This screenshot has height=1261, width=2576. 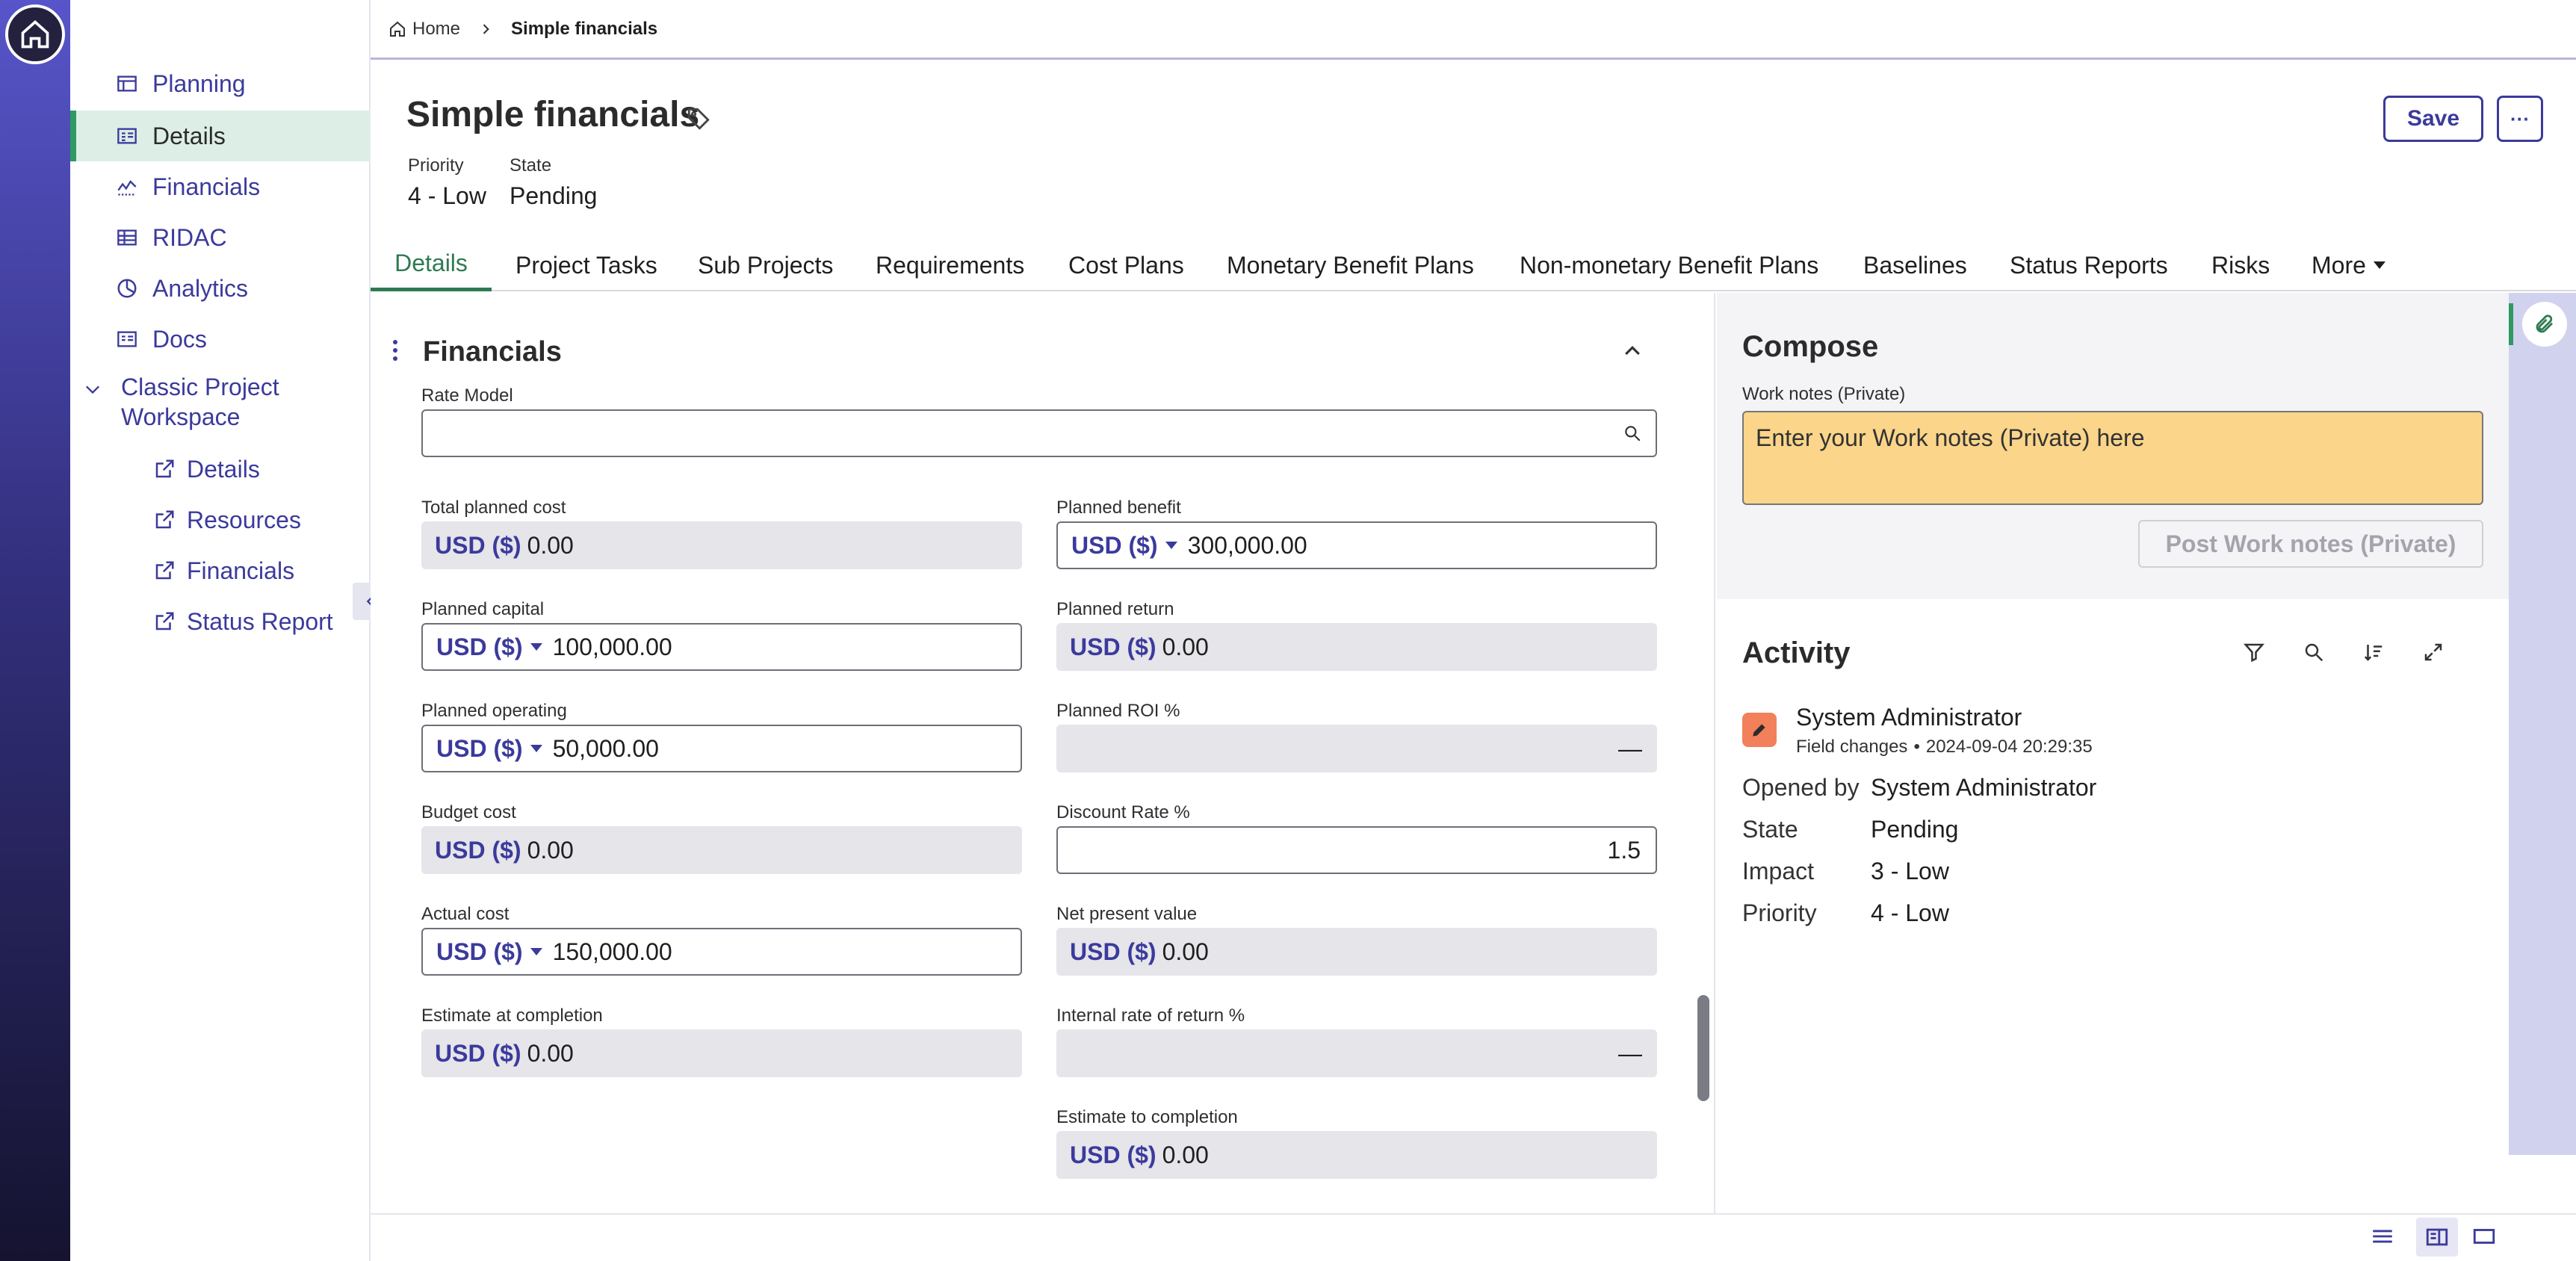 I want to click on total-planned-cost-field: USD ($) 0.00, so click(x=721, y=545).